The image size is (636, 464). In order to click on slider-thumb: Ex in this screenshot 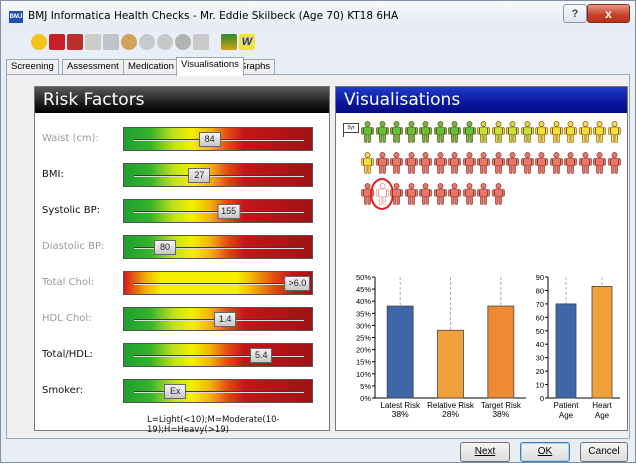, I will do `click(175, 391)`.